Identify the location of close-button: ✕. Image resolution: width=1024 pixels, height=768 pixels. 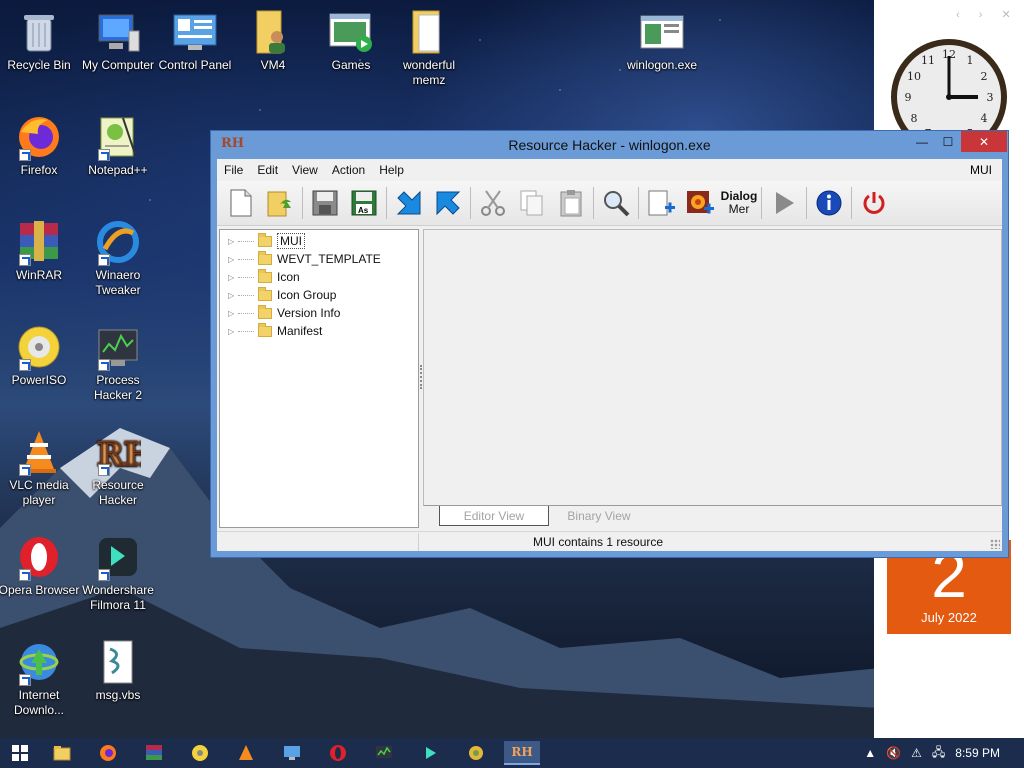
(984, 141).